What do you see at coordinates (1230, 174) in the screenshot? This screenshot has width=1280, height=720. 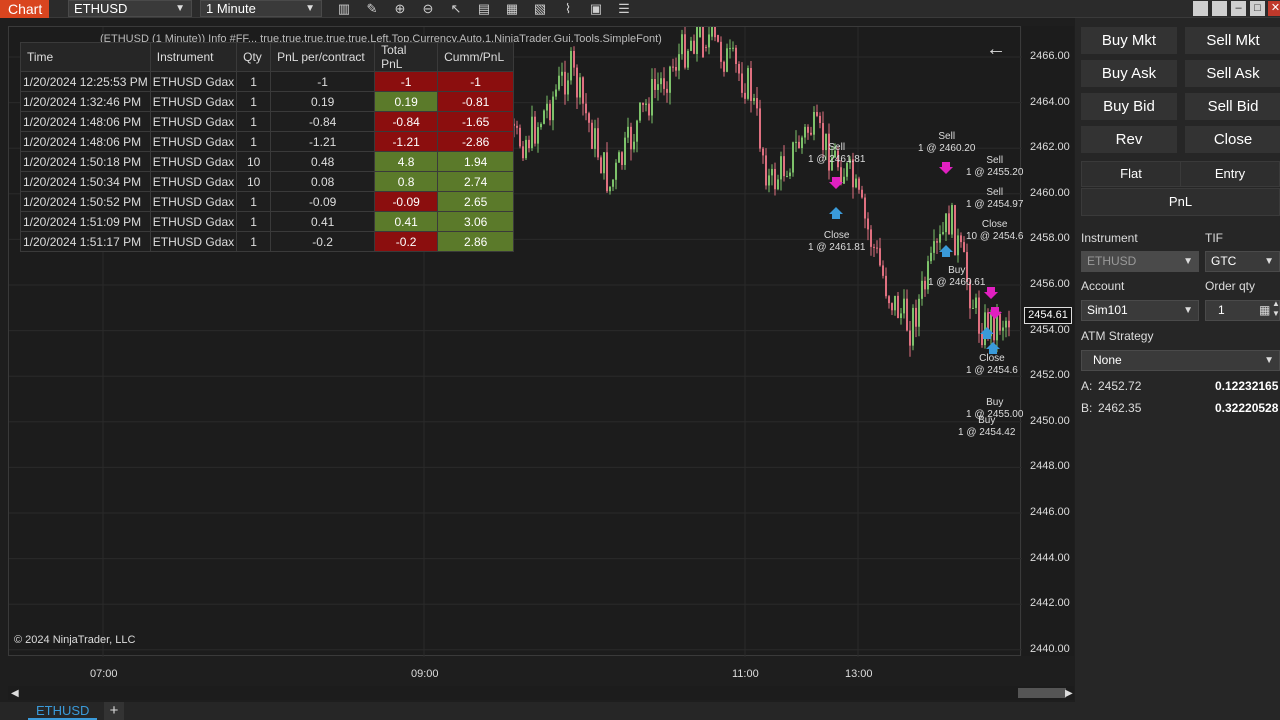 I see `entry-button: Entry` at bounding box center [1230, 174].